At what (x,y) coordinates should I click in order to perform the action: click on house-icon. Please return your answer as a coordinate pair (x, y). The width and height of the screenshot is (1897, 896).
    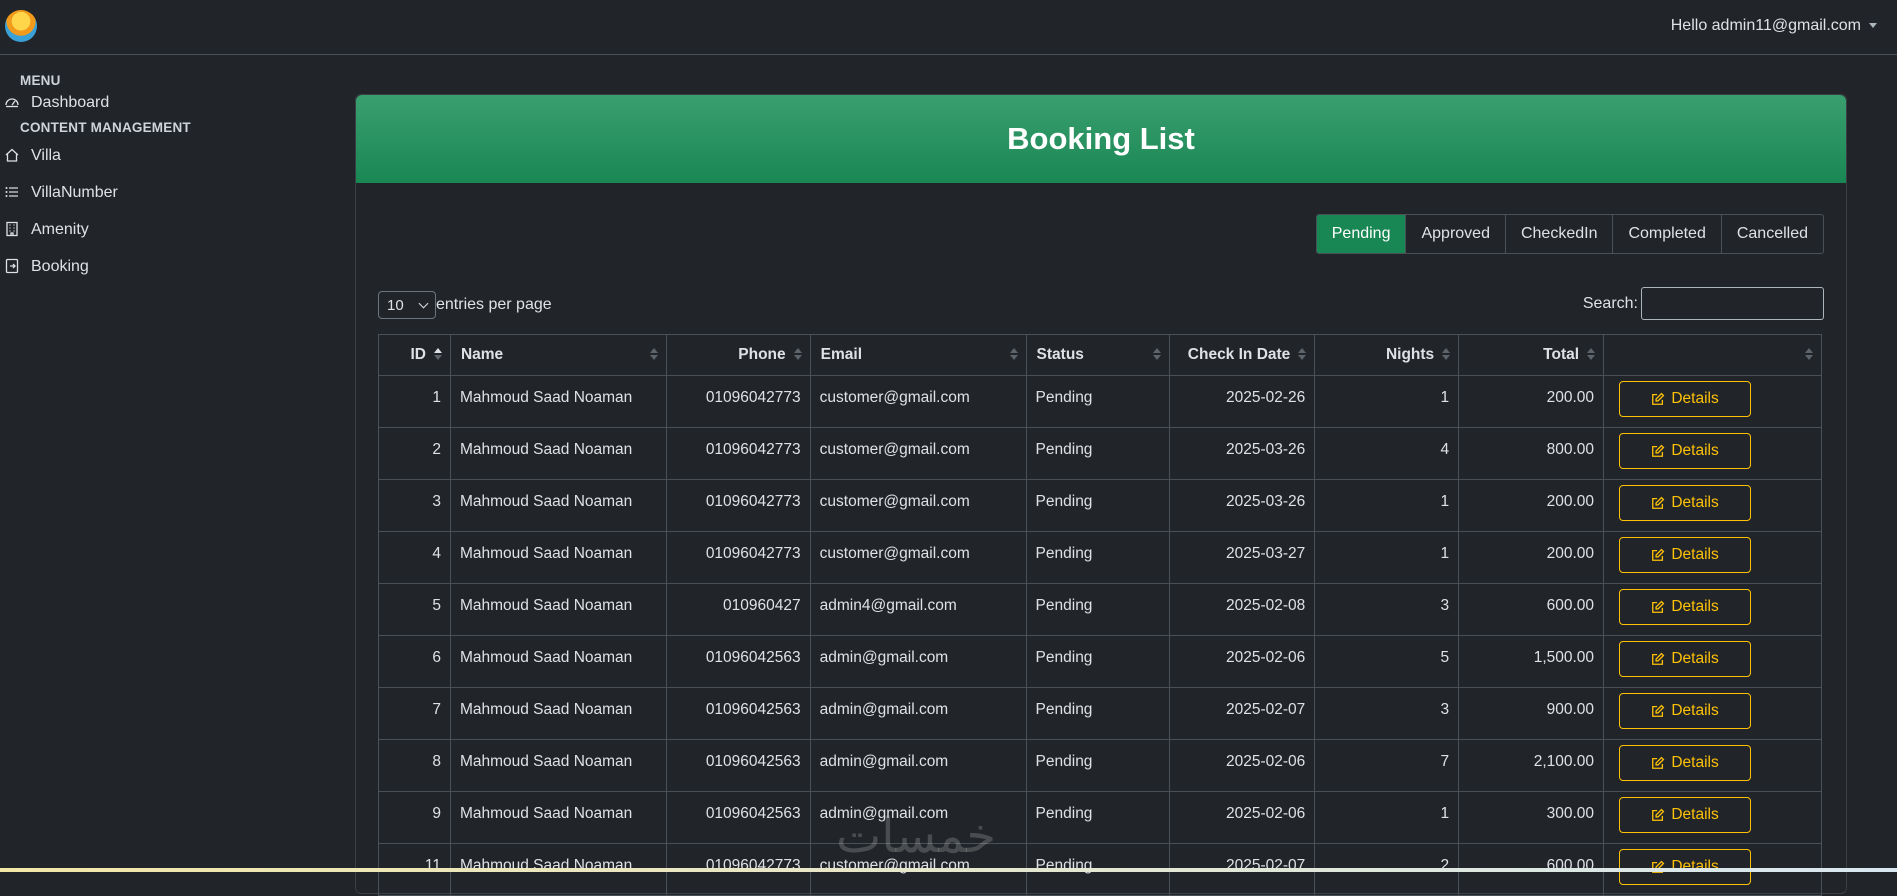
    Looking at the image, I should click on (13, 156).